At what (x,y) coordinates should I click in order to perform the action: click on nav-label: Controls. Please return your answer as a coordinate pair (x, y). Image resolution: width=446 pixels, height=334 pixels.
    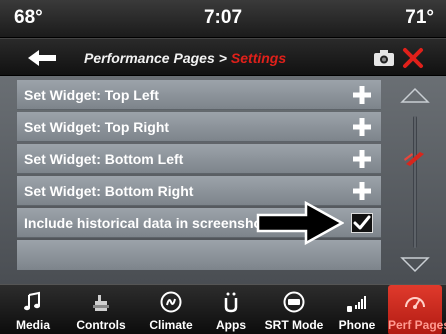
    Looking at the image, I should click on (101, 325).